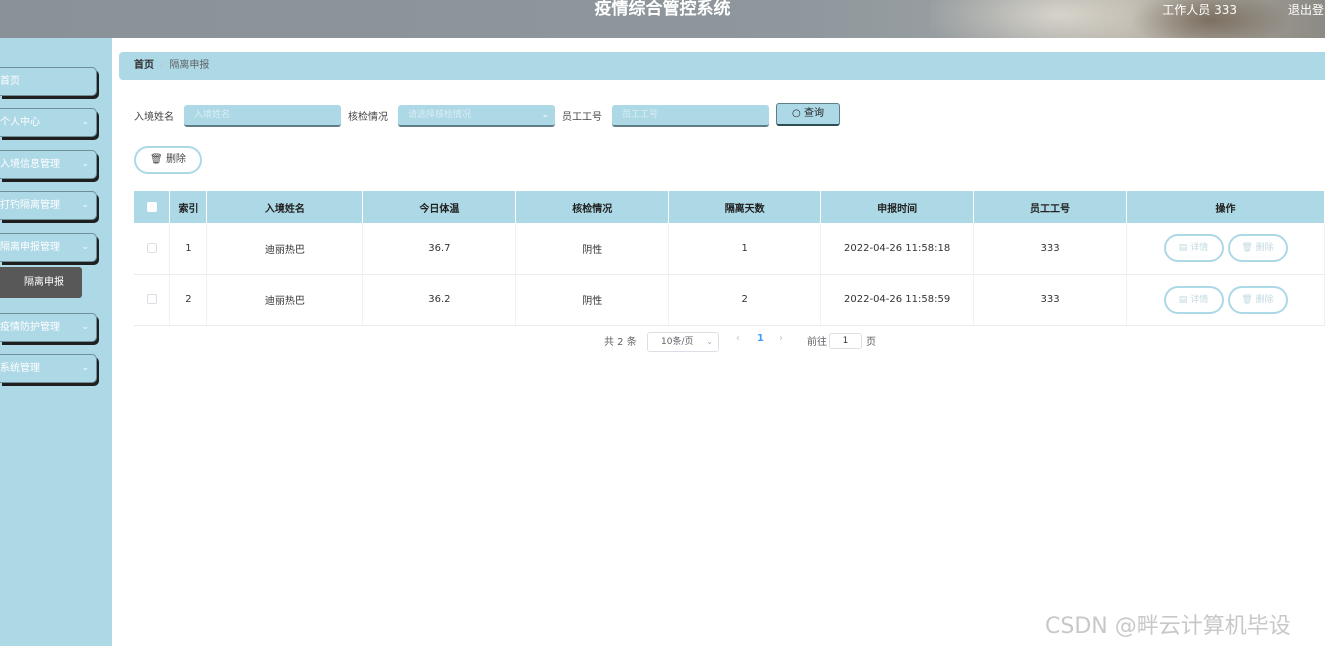  Describe the element at coordinates (188, 300) in the screenshot. I see `index-cell: 2` at that location.